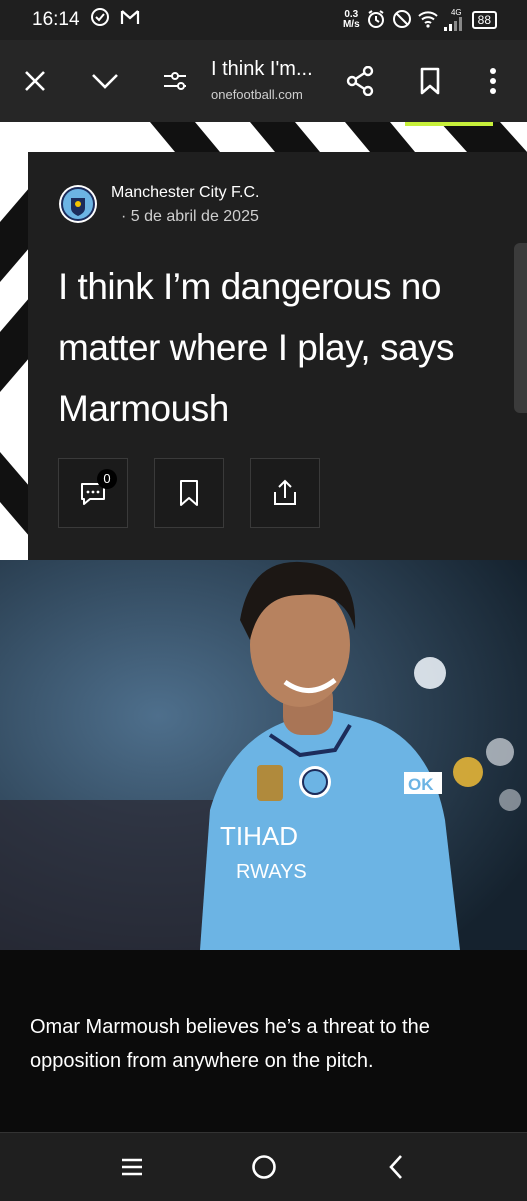  I want to click on status-bar: 16:14 0.3 M/s 4G 88, so click(263, 20).